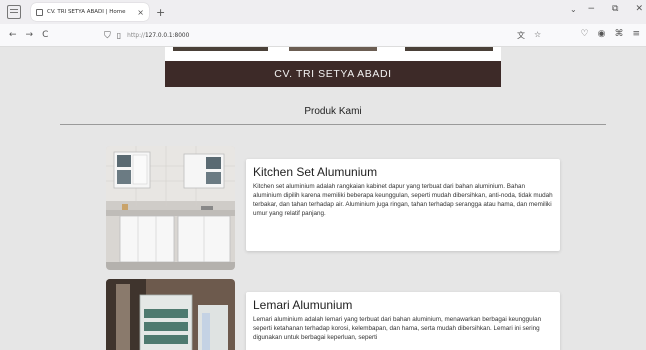 This screenshot has width=646, height=350. Describe the element at coordinates (333, 54) in the screenshot. I see `gallery-strip` at that location.